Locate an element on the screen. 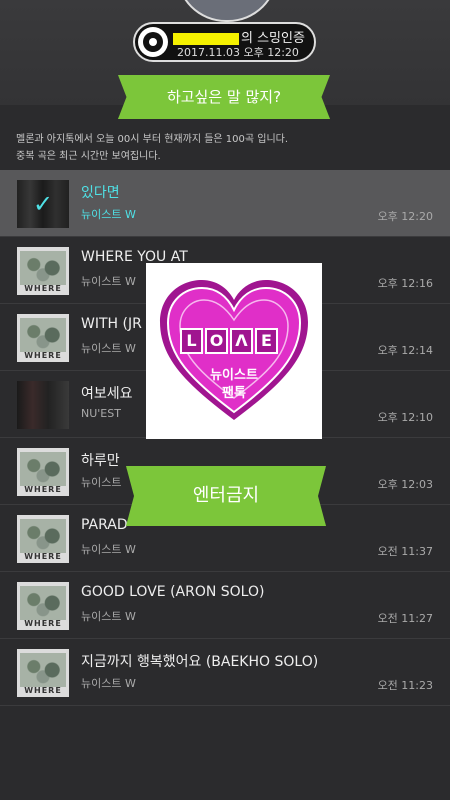 The image size is (450, 800). song-title: 지금까지 행복했어요 (BAEKHO SOLO) is located at coordinates (200, 662).